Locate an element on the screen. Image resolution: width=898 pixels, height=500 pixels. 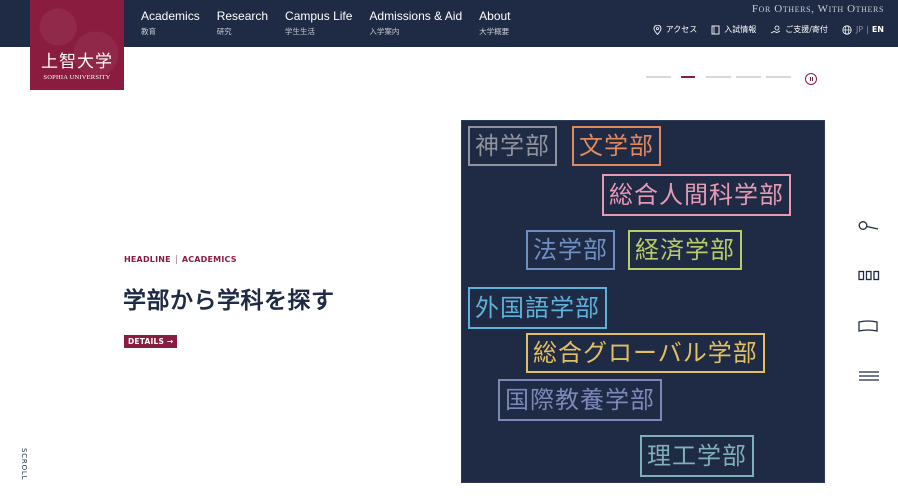
flag-icon is located at coordinates (869, 327).